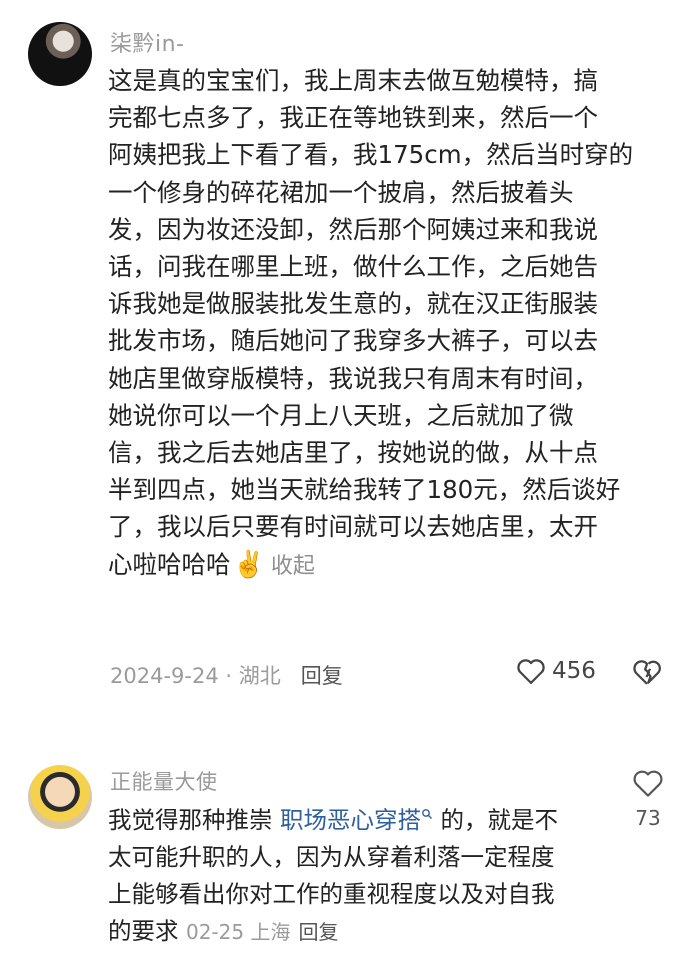  I want to click on comment-line: 太可能升职的人，因为从穿着利落一定程度, so click(331, 857).